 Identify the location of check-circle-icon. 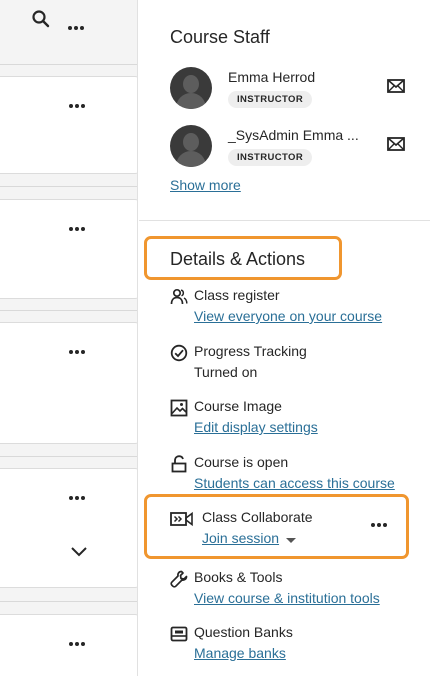
(179, 353).